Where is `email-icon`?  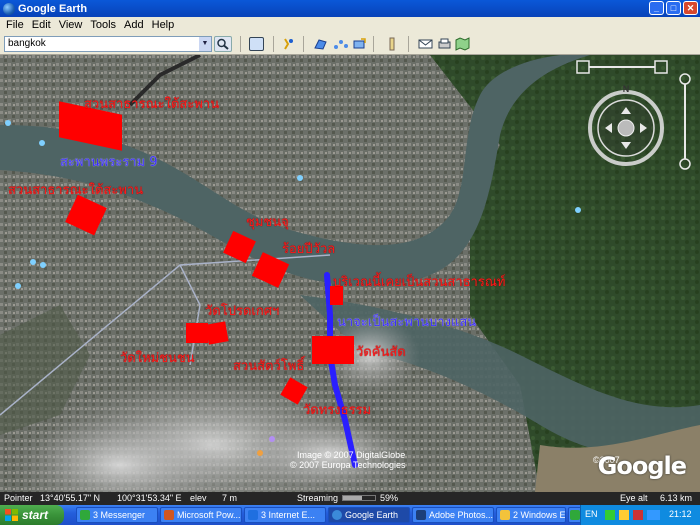
email-icon is located at coordinates (425, 44).